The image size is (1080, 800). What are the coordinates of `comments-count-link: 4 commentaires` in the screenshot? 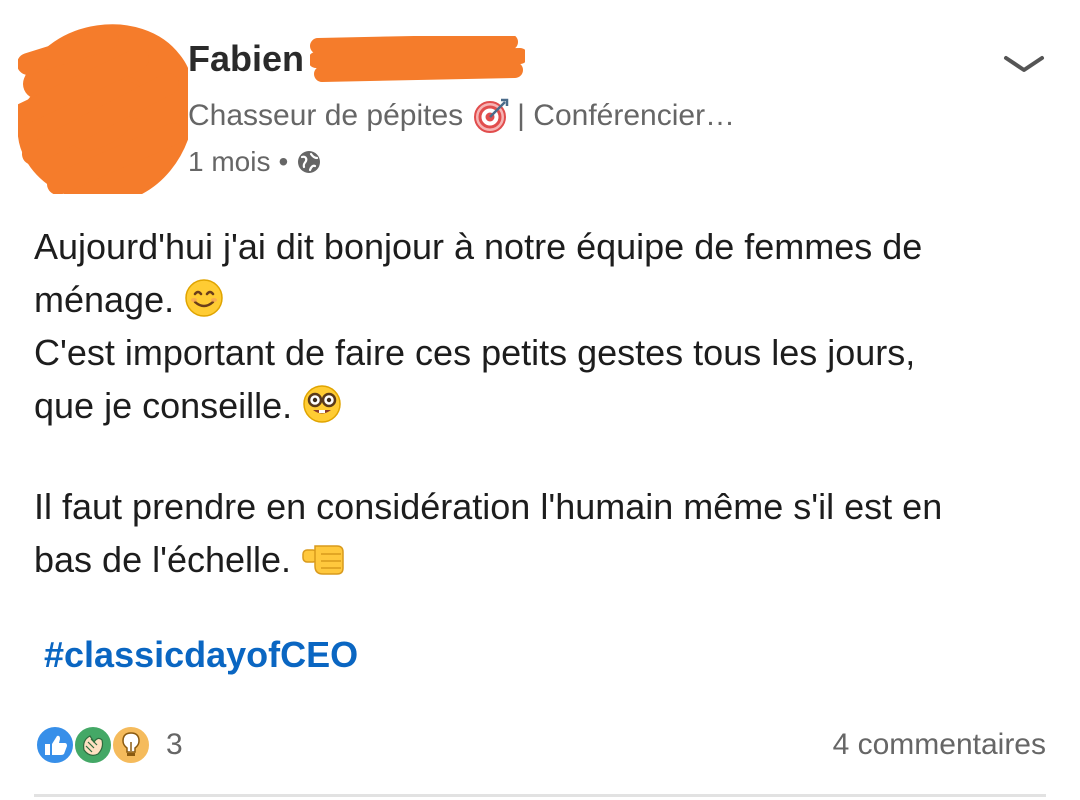 It's located at (939, 745).